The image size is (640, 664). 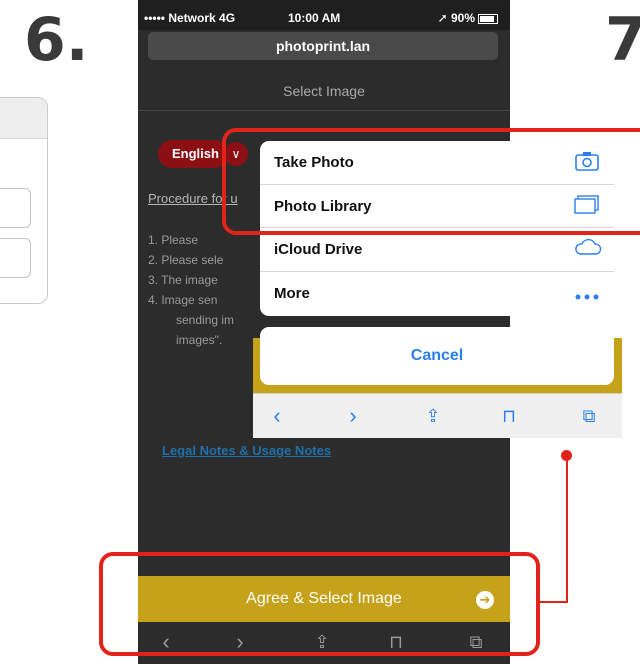 What do you see at coordinates (314, 18) in the screenshot?
I see `clock: 10:00 AM` at bounding box center [314, 18].